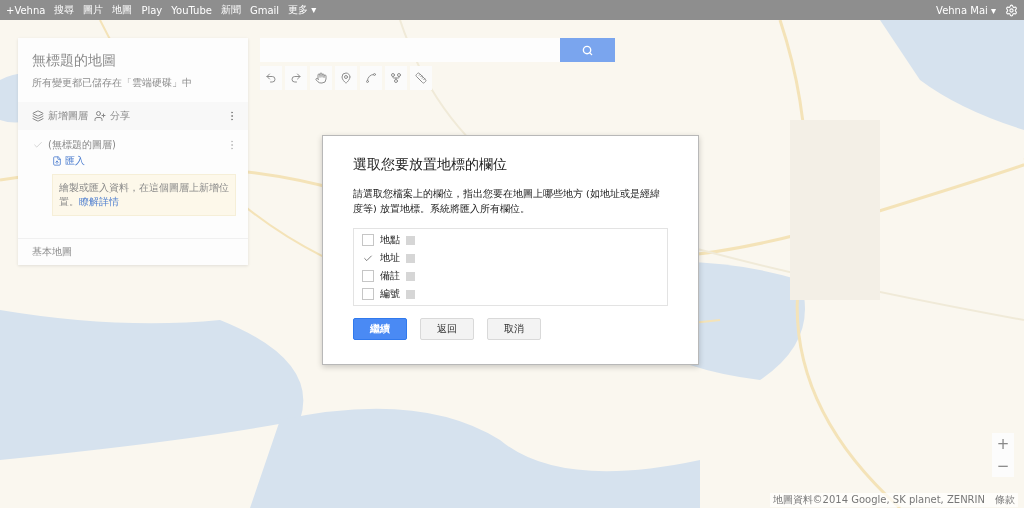 Image resolution: width=1024 pixels, height=508 pixels. Describe the element at coordinates (1003, 444) in the screenshot. I see `zoom-in-button: +` at that location.